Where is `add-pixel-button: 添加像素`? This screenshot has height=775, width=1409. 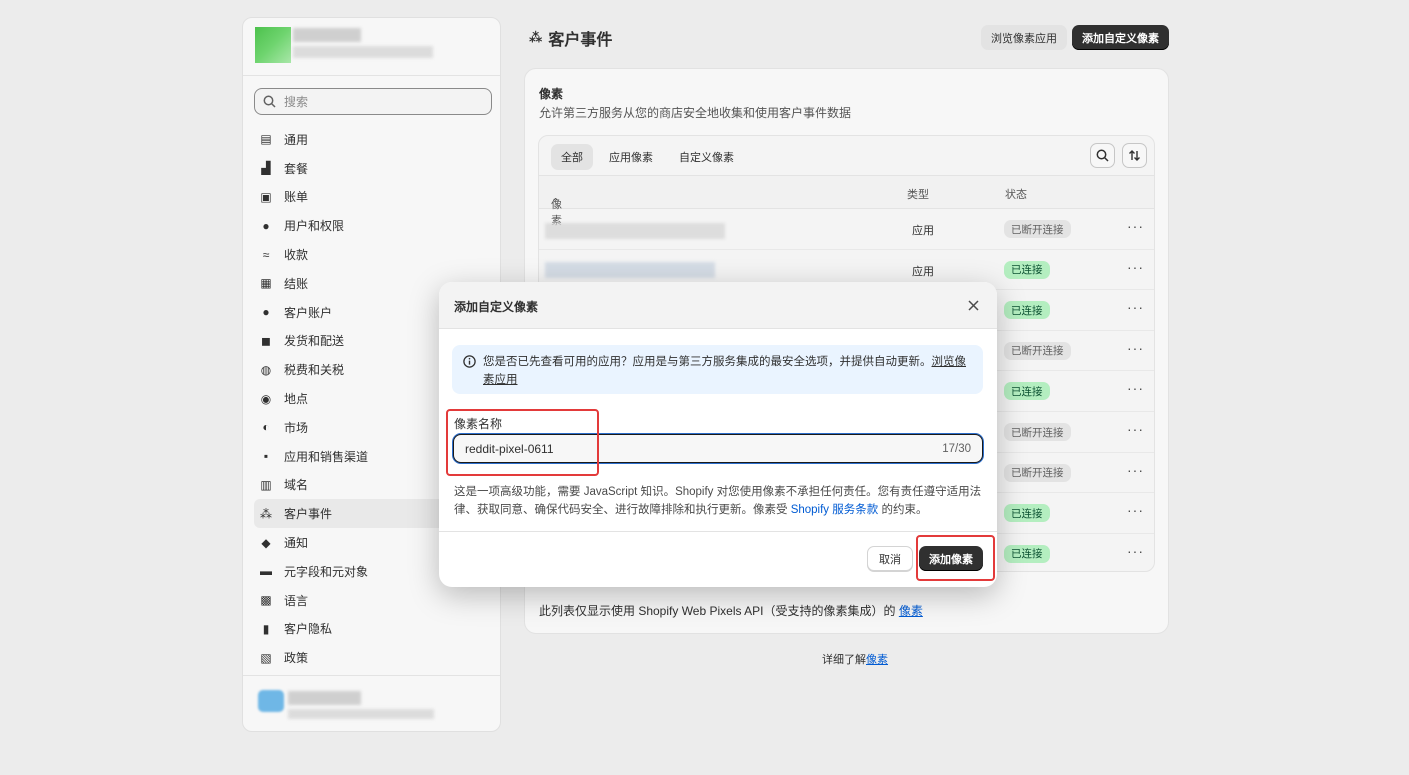 add-pixel-button: 添加像素 is located at coordinates (951, 558).